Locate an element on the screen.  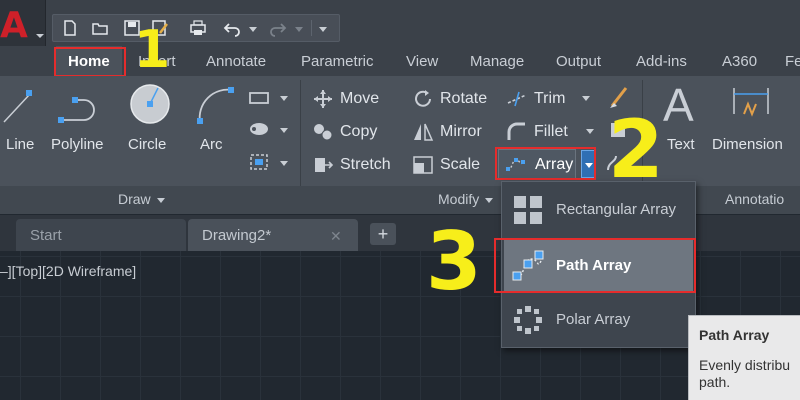
polyline-button: Polyline is located at coordinates (77, 144).